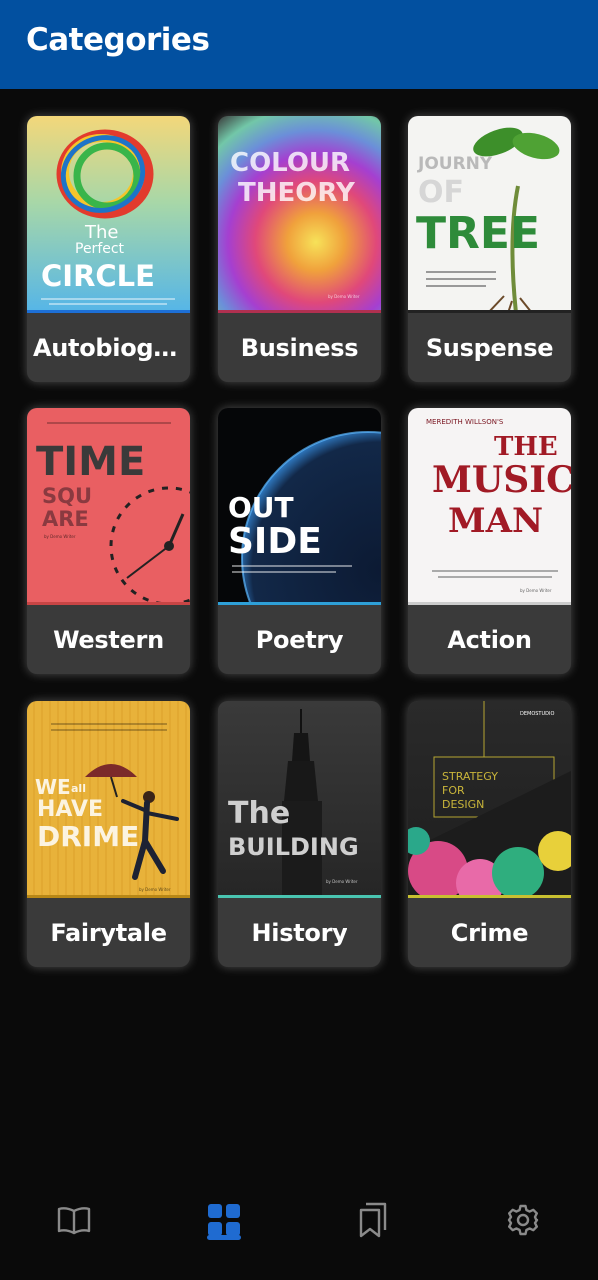 Image resolution: width=598 pixels, height=1280 pixels. I want to click on category-label: Poetry, so click(299, 639).